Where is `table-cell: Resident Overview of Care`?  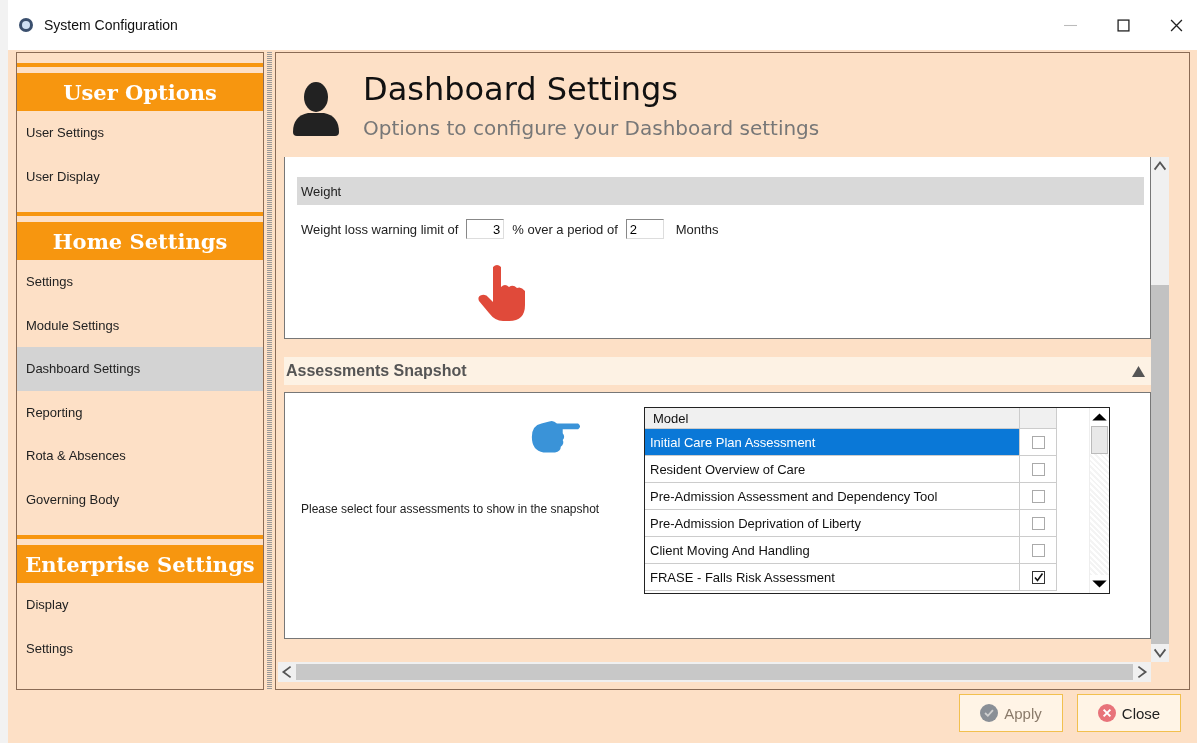
table-cell: Resident Overview of Care is located at coordinates (832, 469).